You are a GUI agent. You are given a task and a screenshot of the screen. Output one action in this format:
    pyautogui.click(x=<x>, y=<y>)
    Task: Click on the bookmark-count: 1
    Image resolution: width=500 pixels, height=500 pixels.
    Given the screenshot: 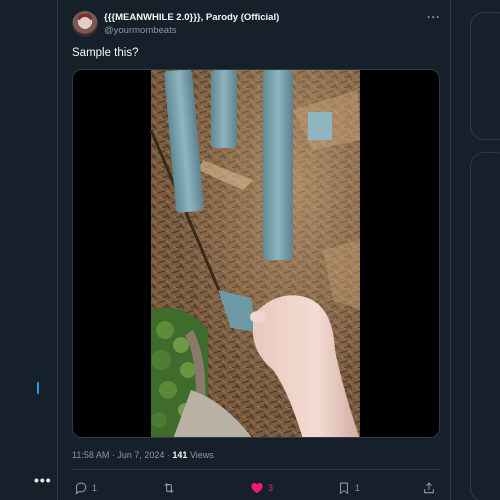 What is the action you would take?
    pyautogui.click(x=358, y=488)
    